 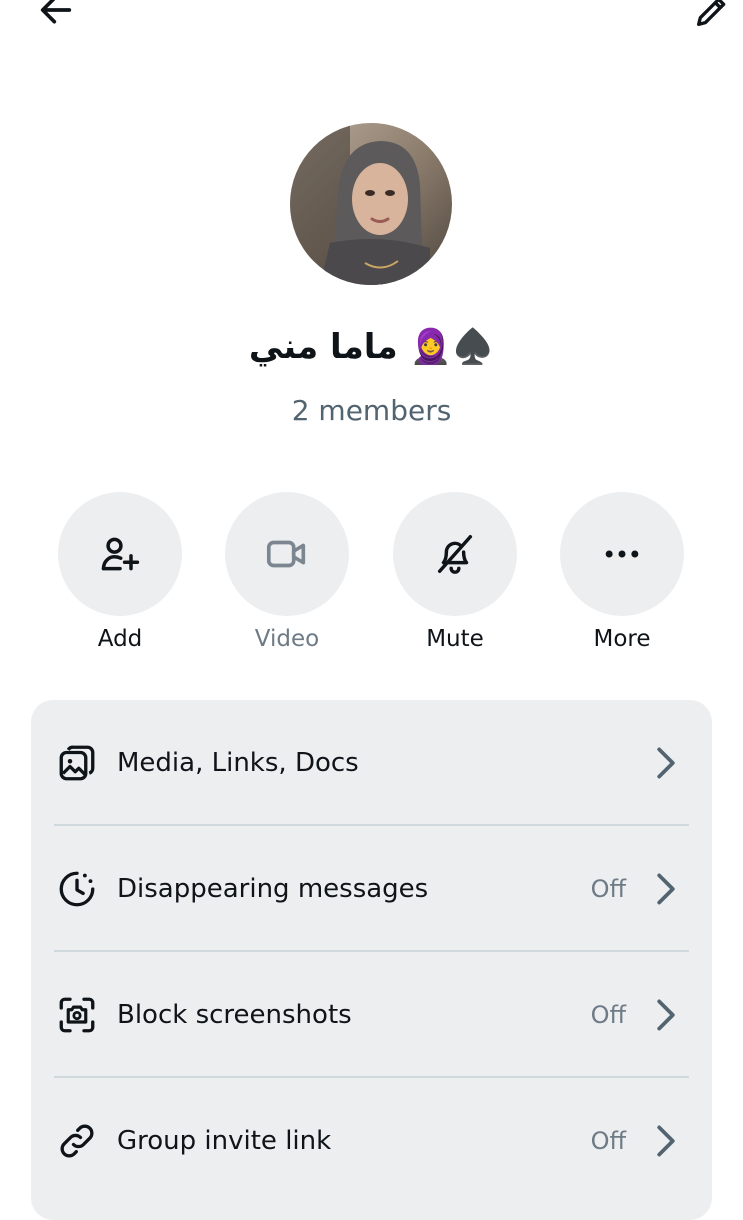 I want to click on video-camera-icon, so click(x=287, y=554).